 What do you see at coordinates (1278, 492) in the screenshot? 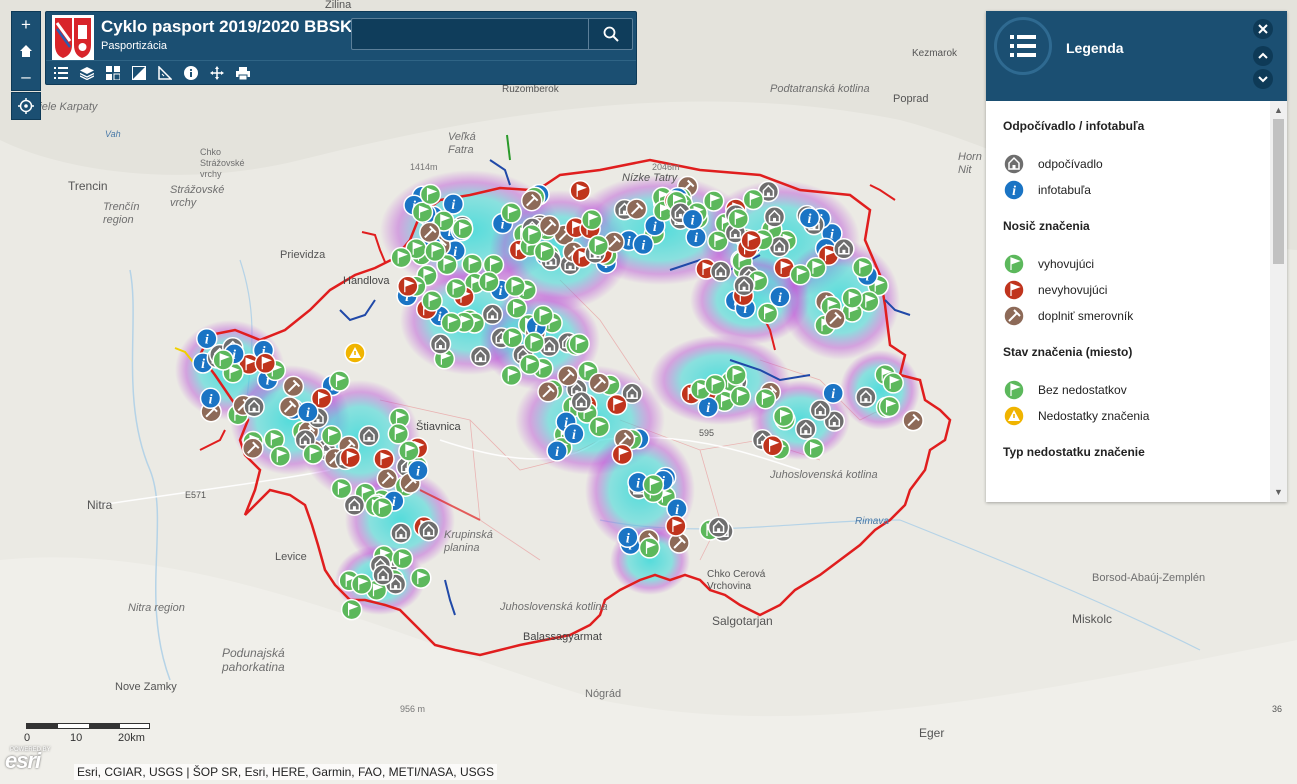
I see `scroll-down-icon: ▼` at bounding box center [1278, 492].